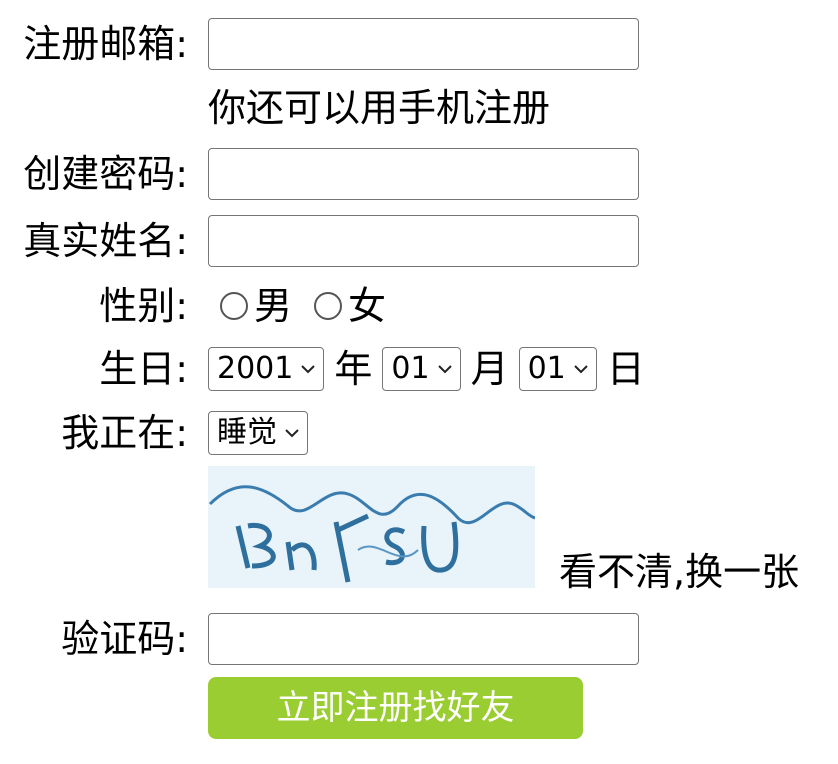 This screenshot has width=838, height=764. I want to click on refresh-captcha-link: 看不清,换一张, so click(679, 572).